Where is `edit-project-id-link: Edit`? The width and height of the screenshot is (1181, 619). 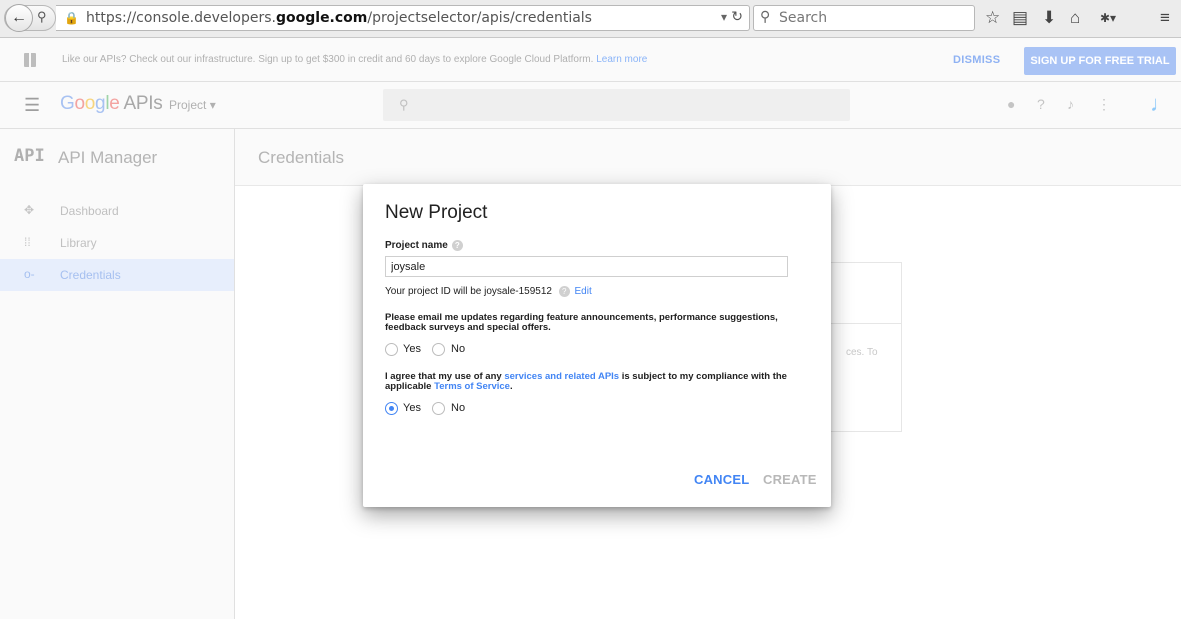 edit-project-id-link: Edit is located at coordinates (583, 291).